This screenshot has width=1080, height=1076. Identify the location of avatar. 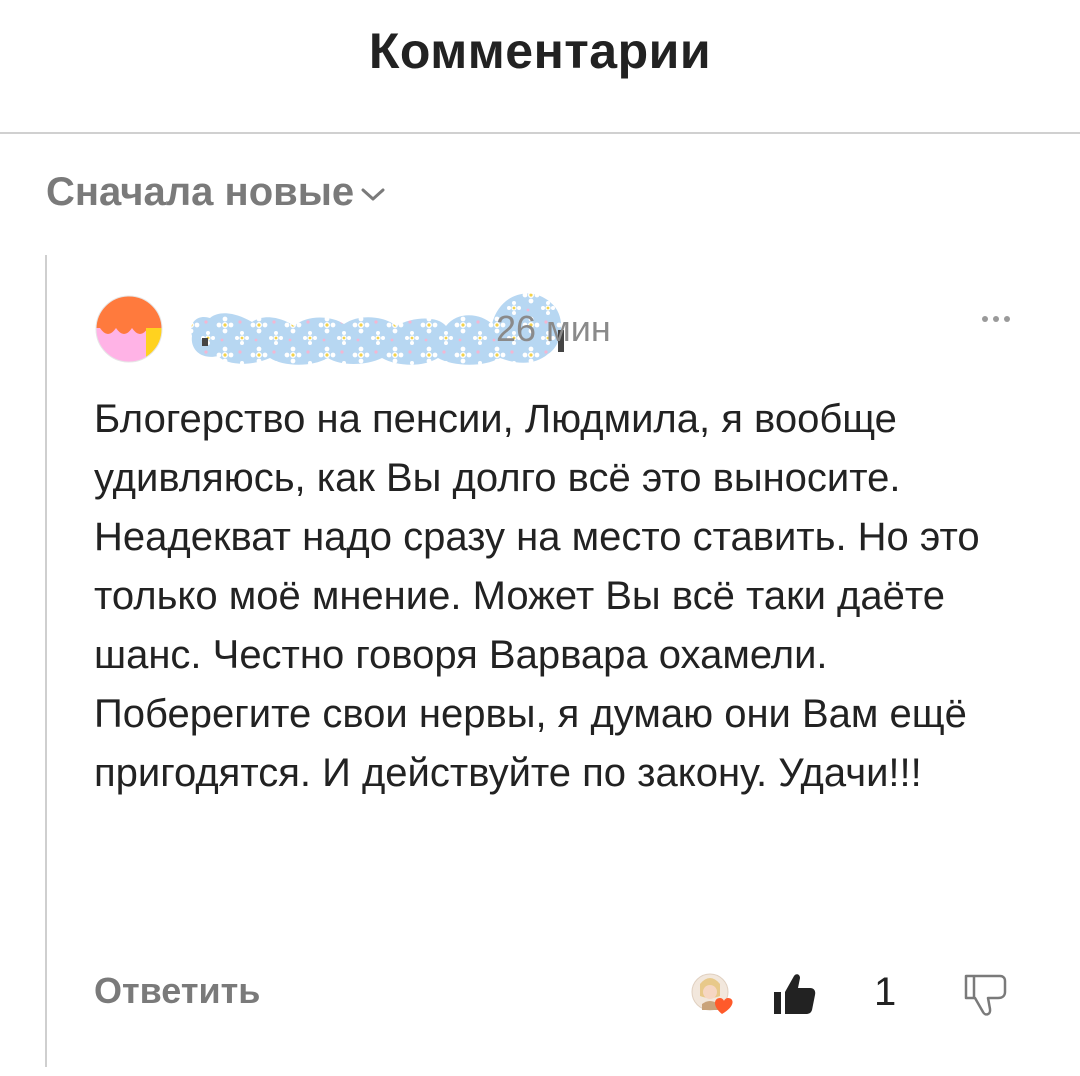
(129, 329).